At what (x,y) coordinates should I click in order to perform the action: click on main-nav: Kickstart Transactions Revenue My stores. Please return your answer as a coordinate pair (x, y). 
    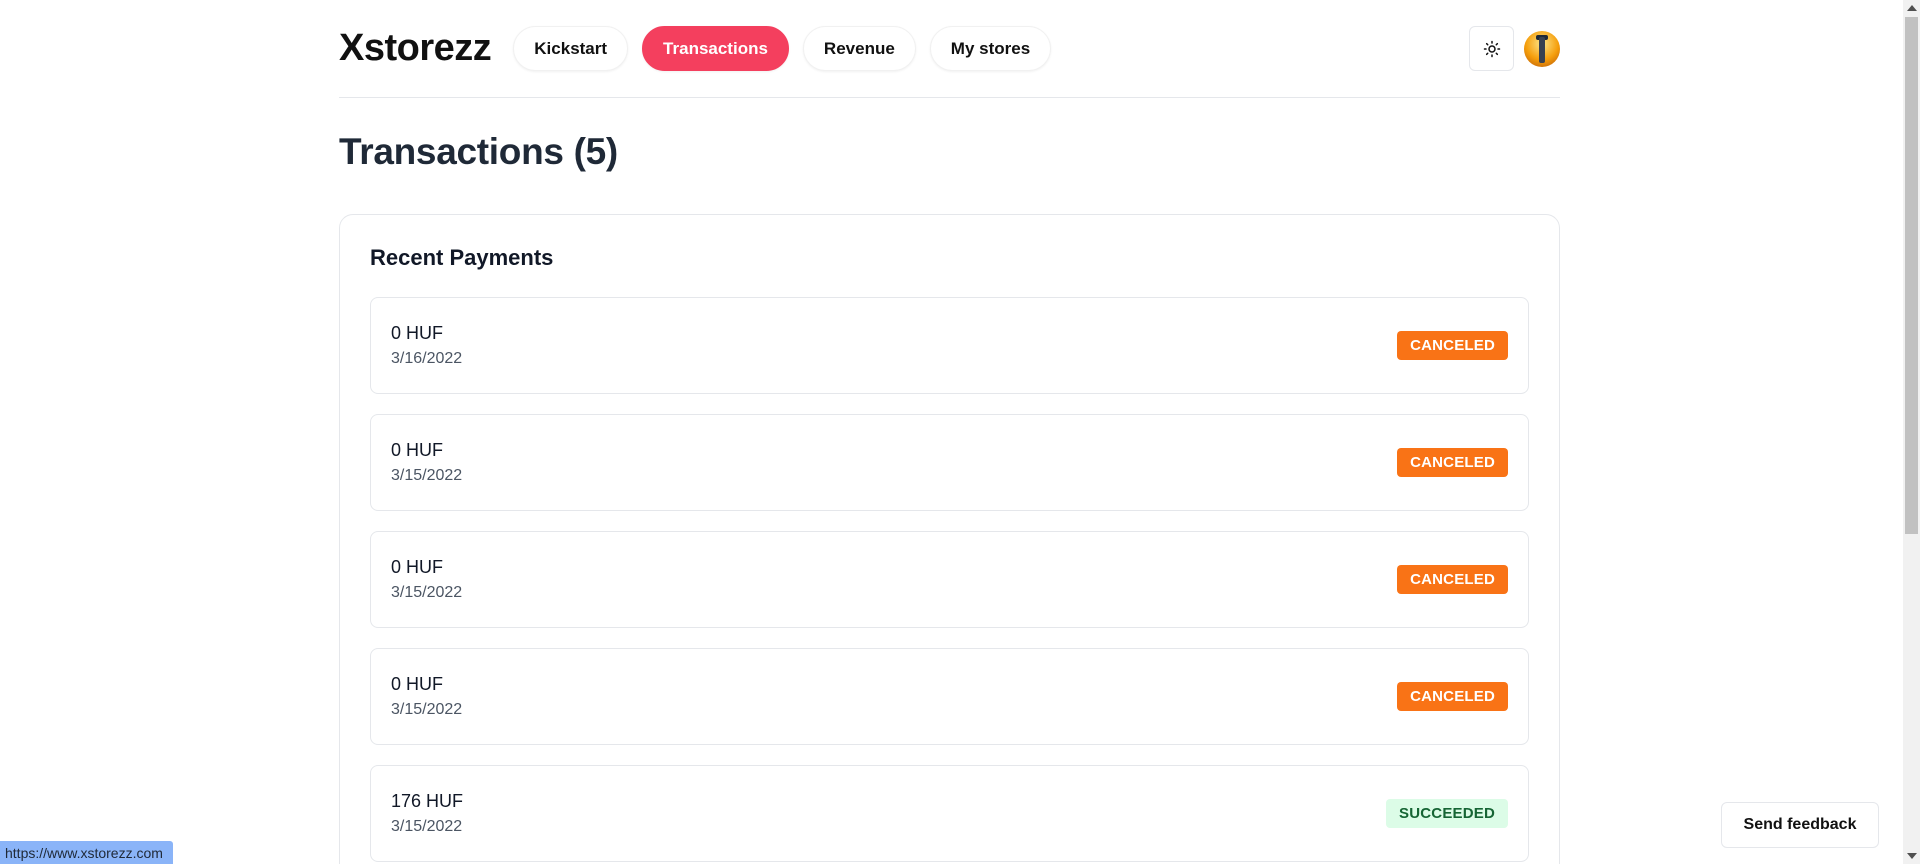
    Looking at the image, I should click on (782, 48).